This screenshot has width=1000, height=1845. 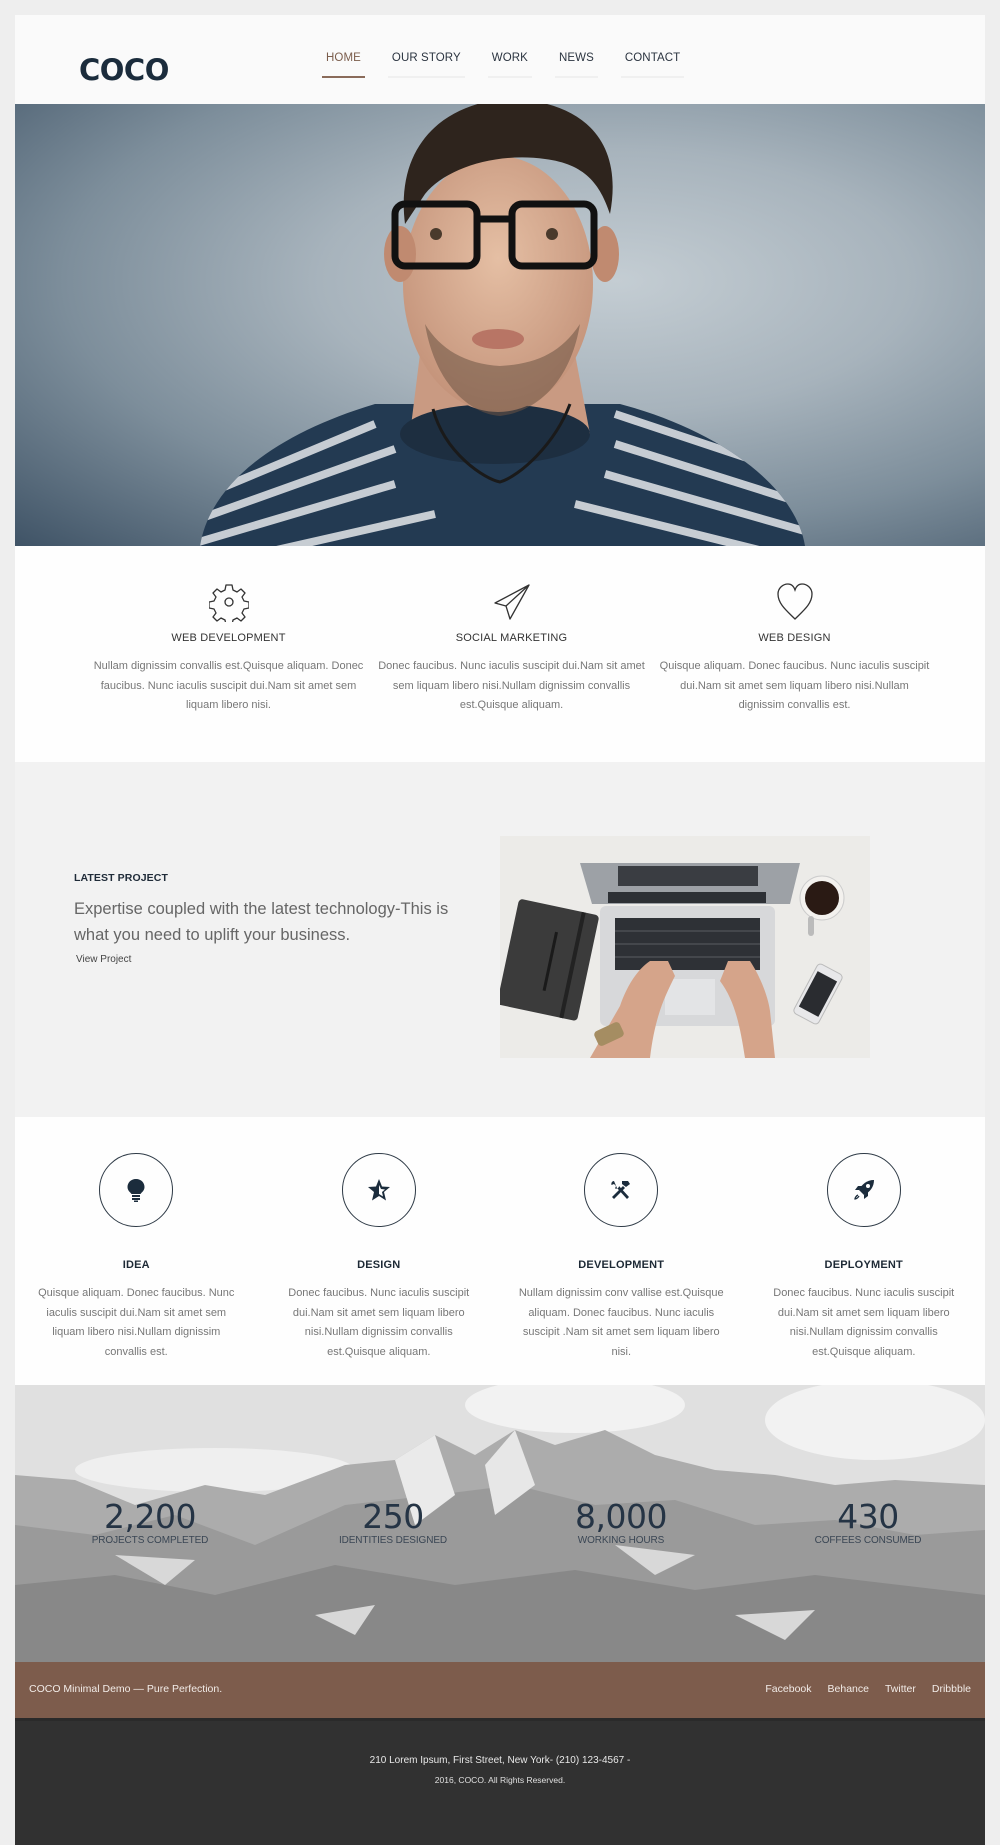 I want to click on stat-value: 430, so click(x=868, y=1516).